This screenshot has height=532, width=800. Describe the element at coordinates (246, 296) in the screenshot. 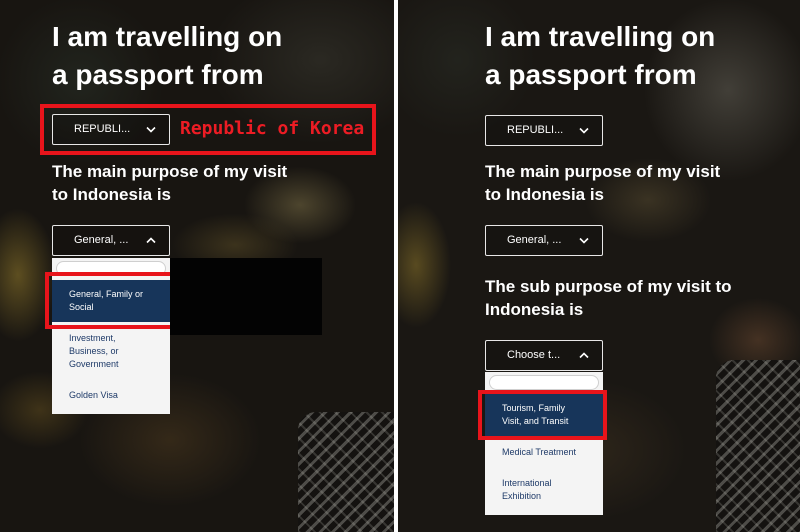

I see `redaction-box` at that location.